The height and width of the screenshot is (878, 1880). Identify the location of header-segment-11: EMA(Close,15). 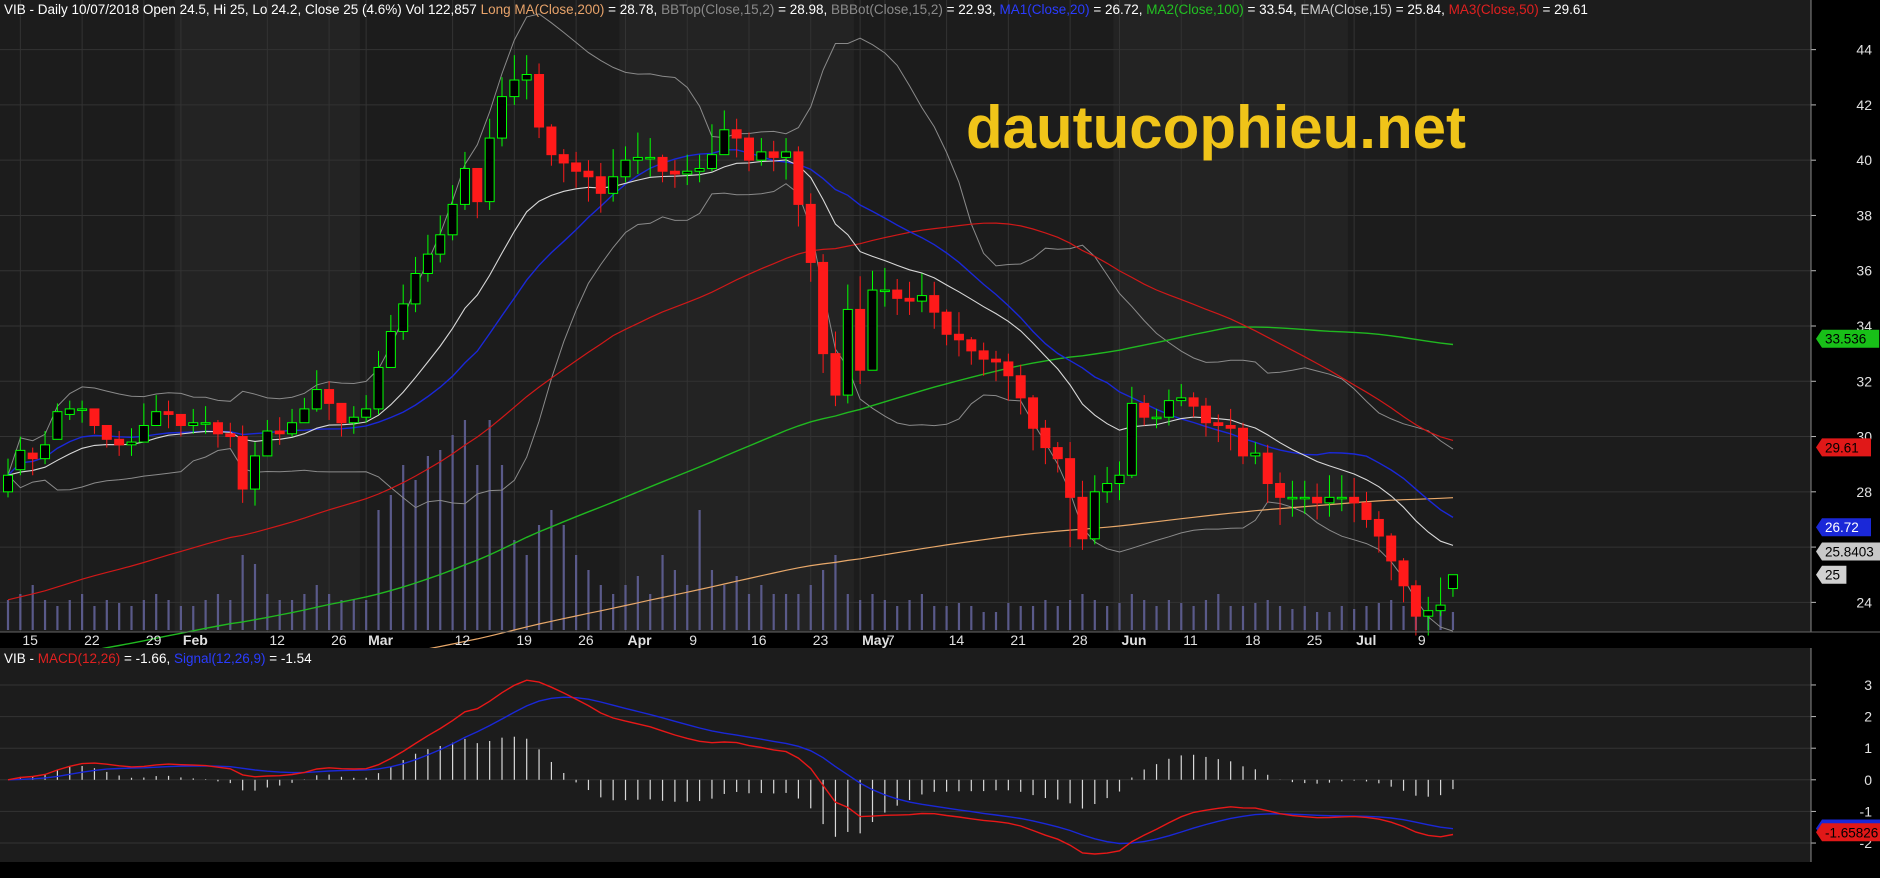
(1346, 9).